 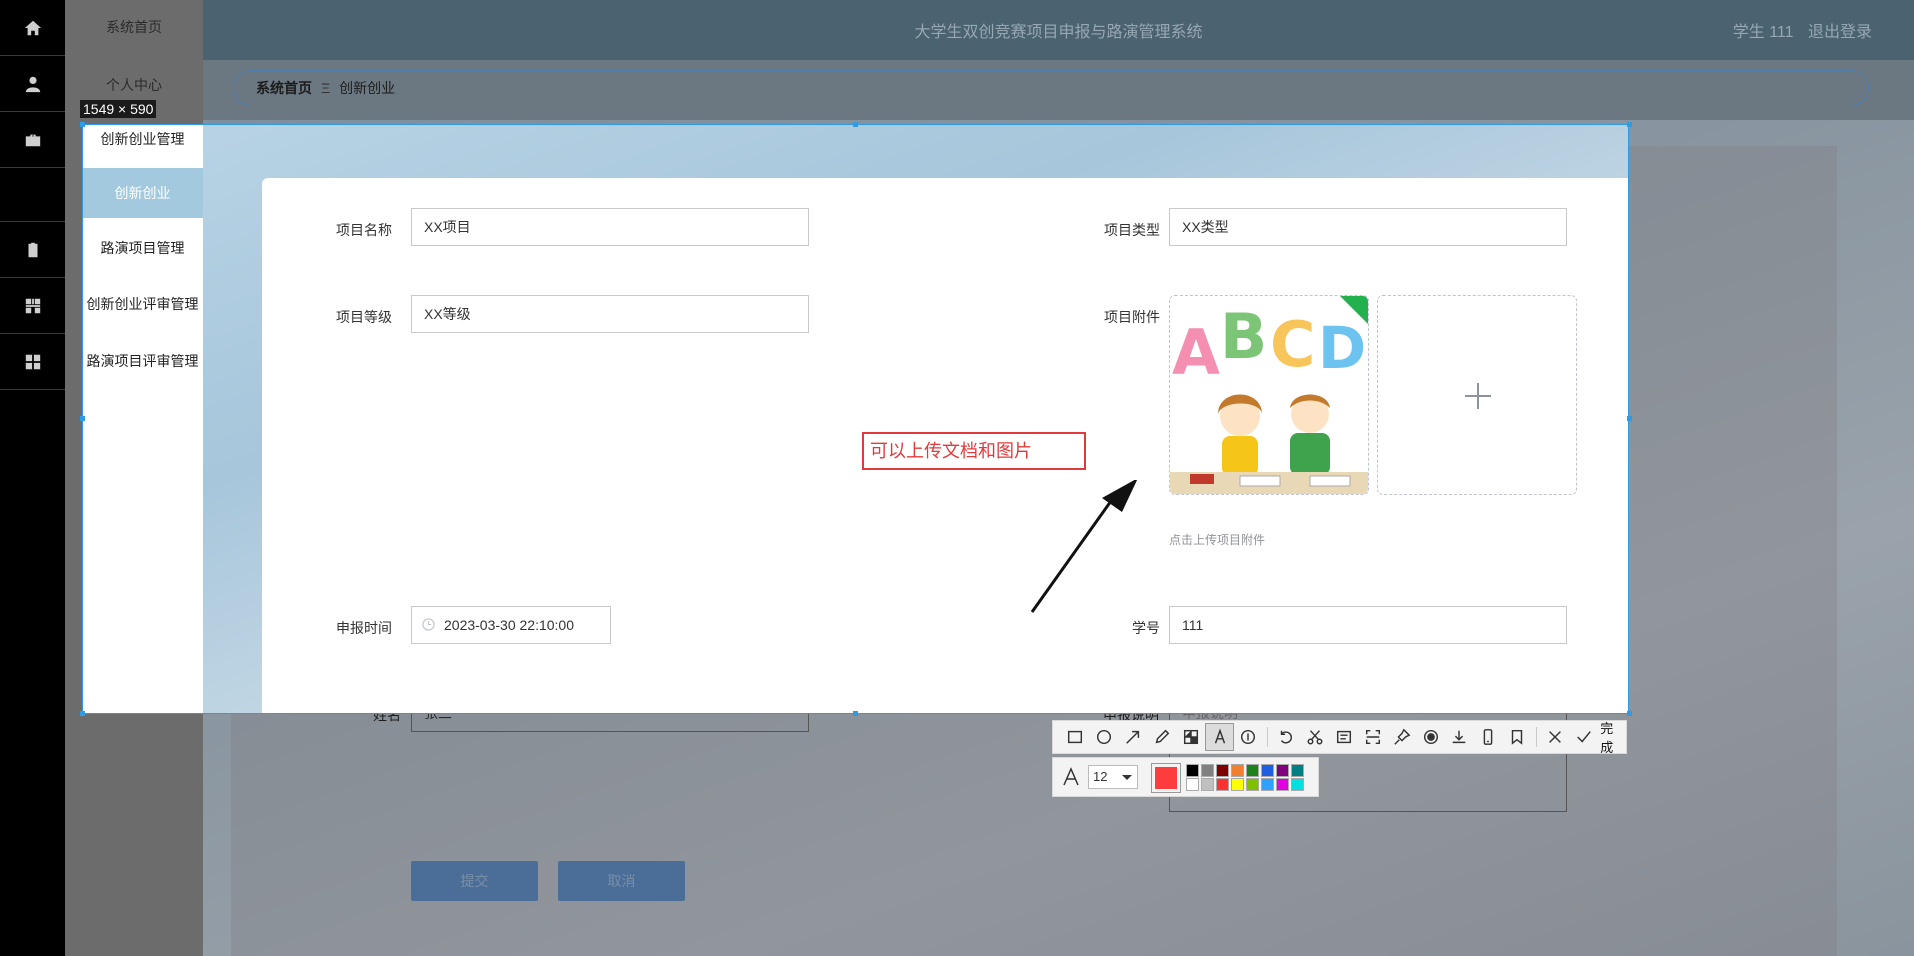 What do you see at coordinates (1051, 88) in the screenshot?
I see `breadcrumb: 系统首页 Ξ 创新创业` at bounding box center [1051, 88].